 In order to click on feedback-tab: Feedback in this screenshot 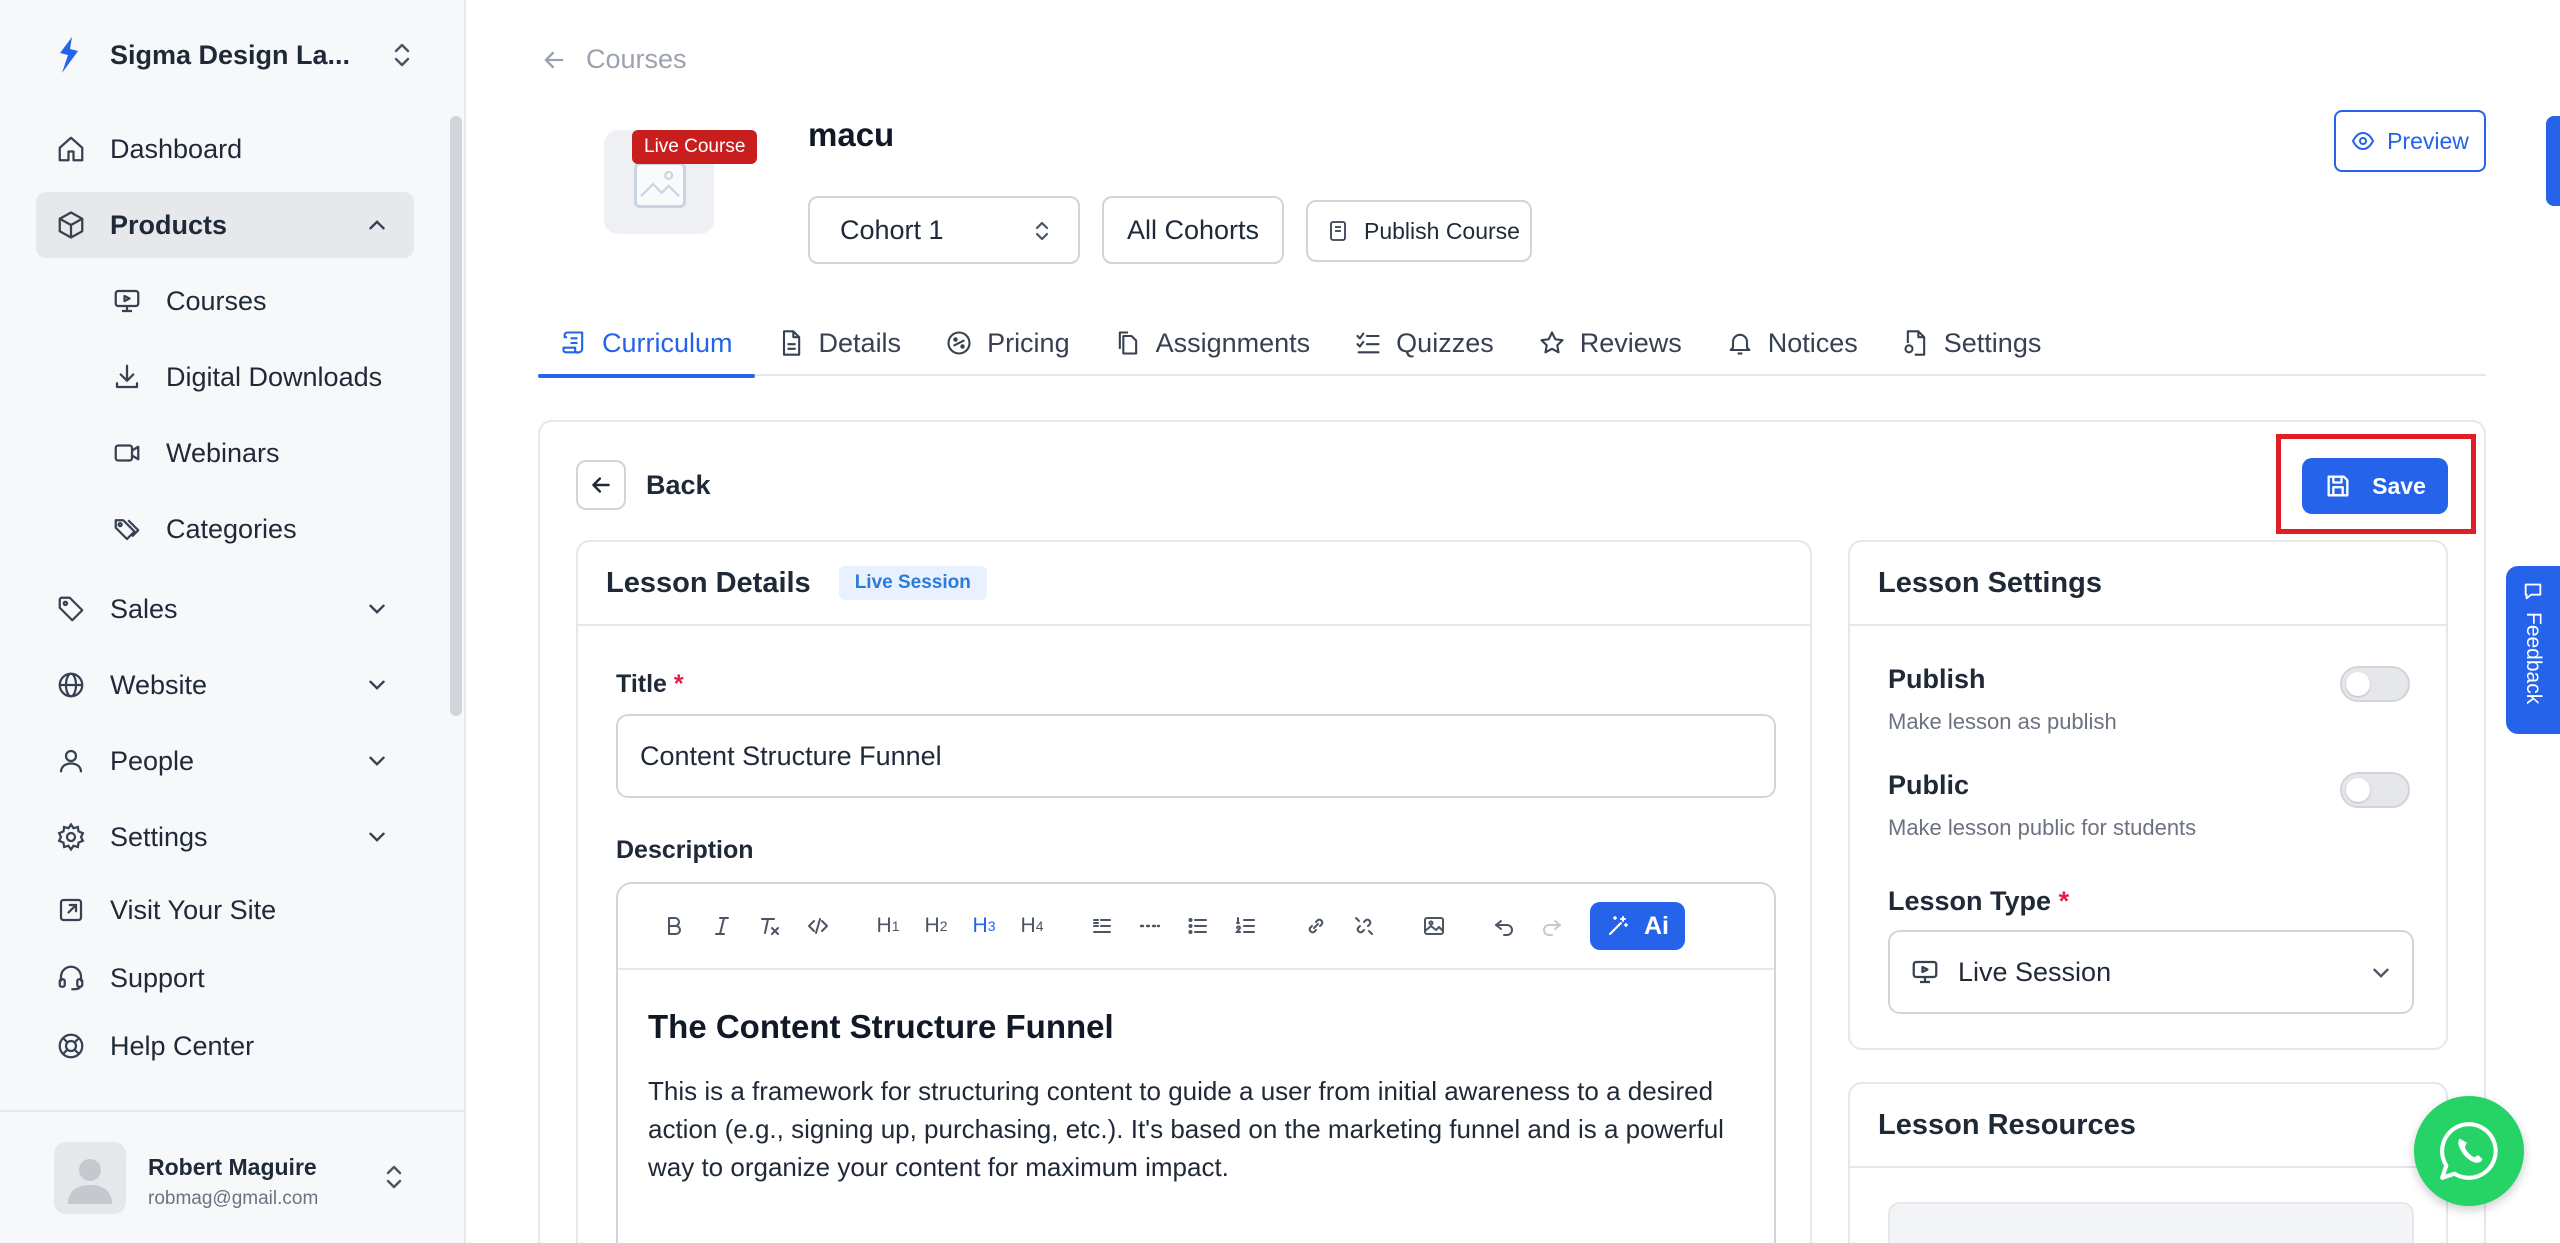, I will do `click(2533, 650)`.